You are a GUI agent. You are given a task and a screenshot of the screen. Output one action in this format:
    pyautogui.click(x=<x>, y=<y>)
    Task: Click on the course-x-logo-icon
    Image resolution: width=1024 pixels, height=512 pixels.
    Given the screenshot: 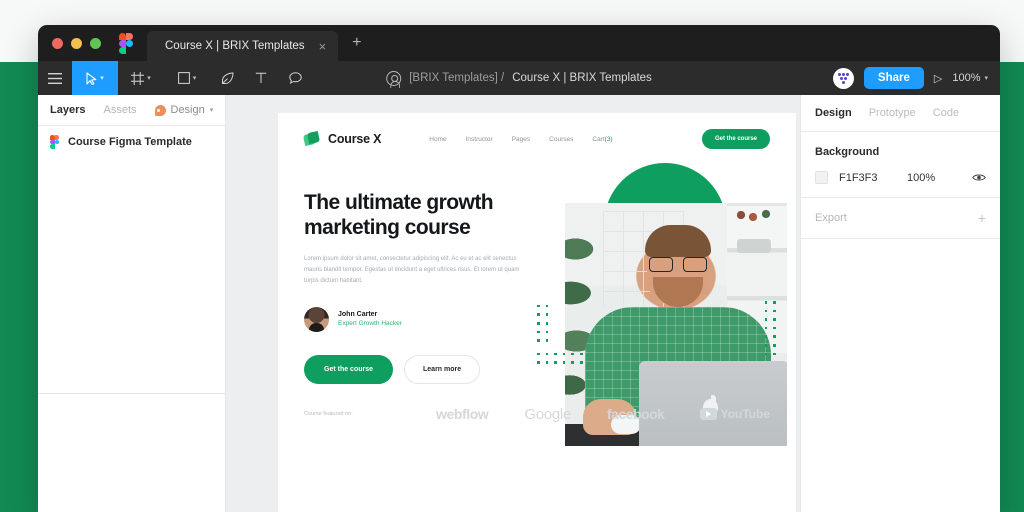 What is the action you would take?
    pyautogui.click(x=311, y=139)
    